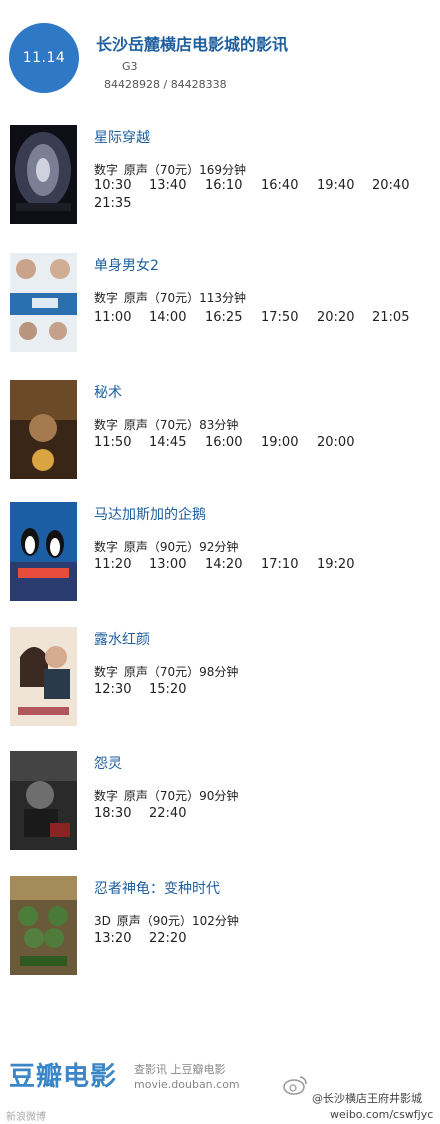 This screenshot has height=1124, width=440. What do you see at coordinates (335, 442) in the screenshot?
I see `showtime: 20:00` at bounding box center [335, 442].